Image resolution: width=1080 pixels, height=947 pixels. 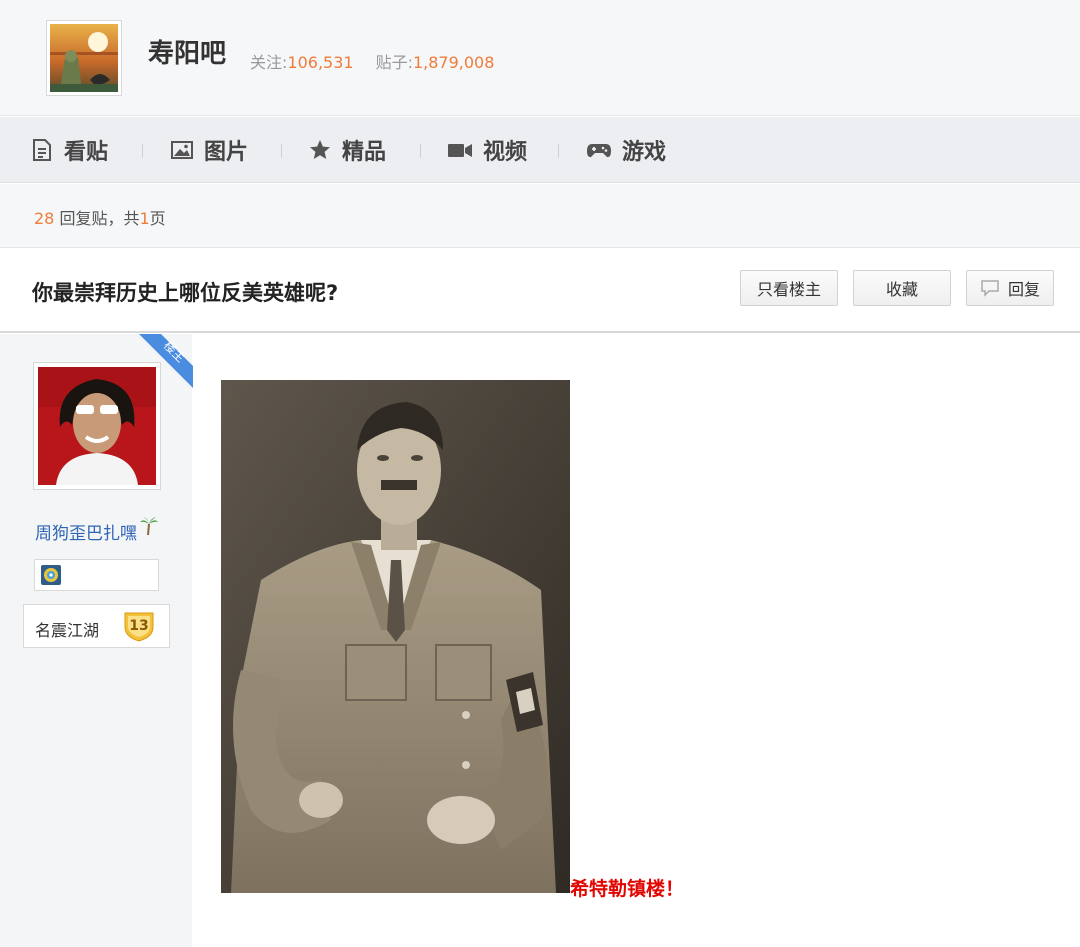 What do you see at coordinates (185, 293) in the screenshot?
I see `thread-title: 你最崇拜历史上哪位反美英雄呢?` at bounding box center [185, 293].